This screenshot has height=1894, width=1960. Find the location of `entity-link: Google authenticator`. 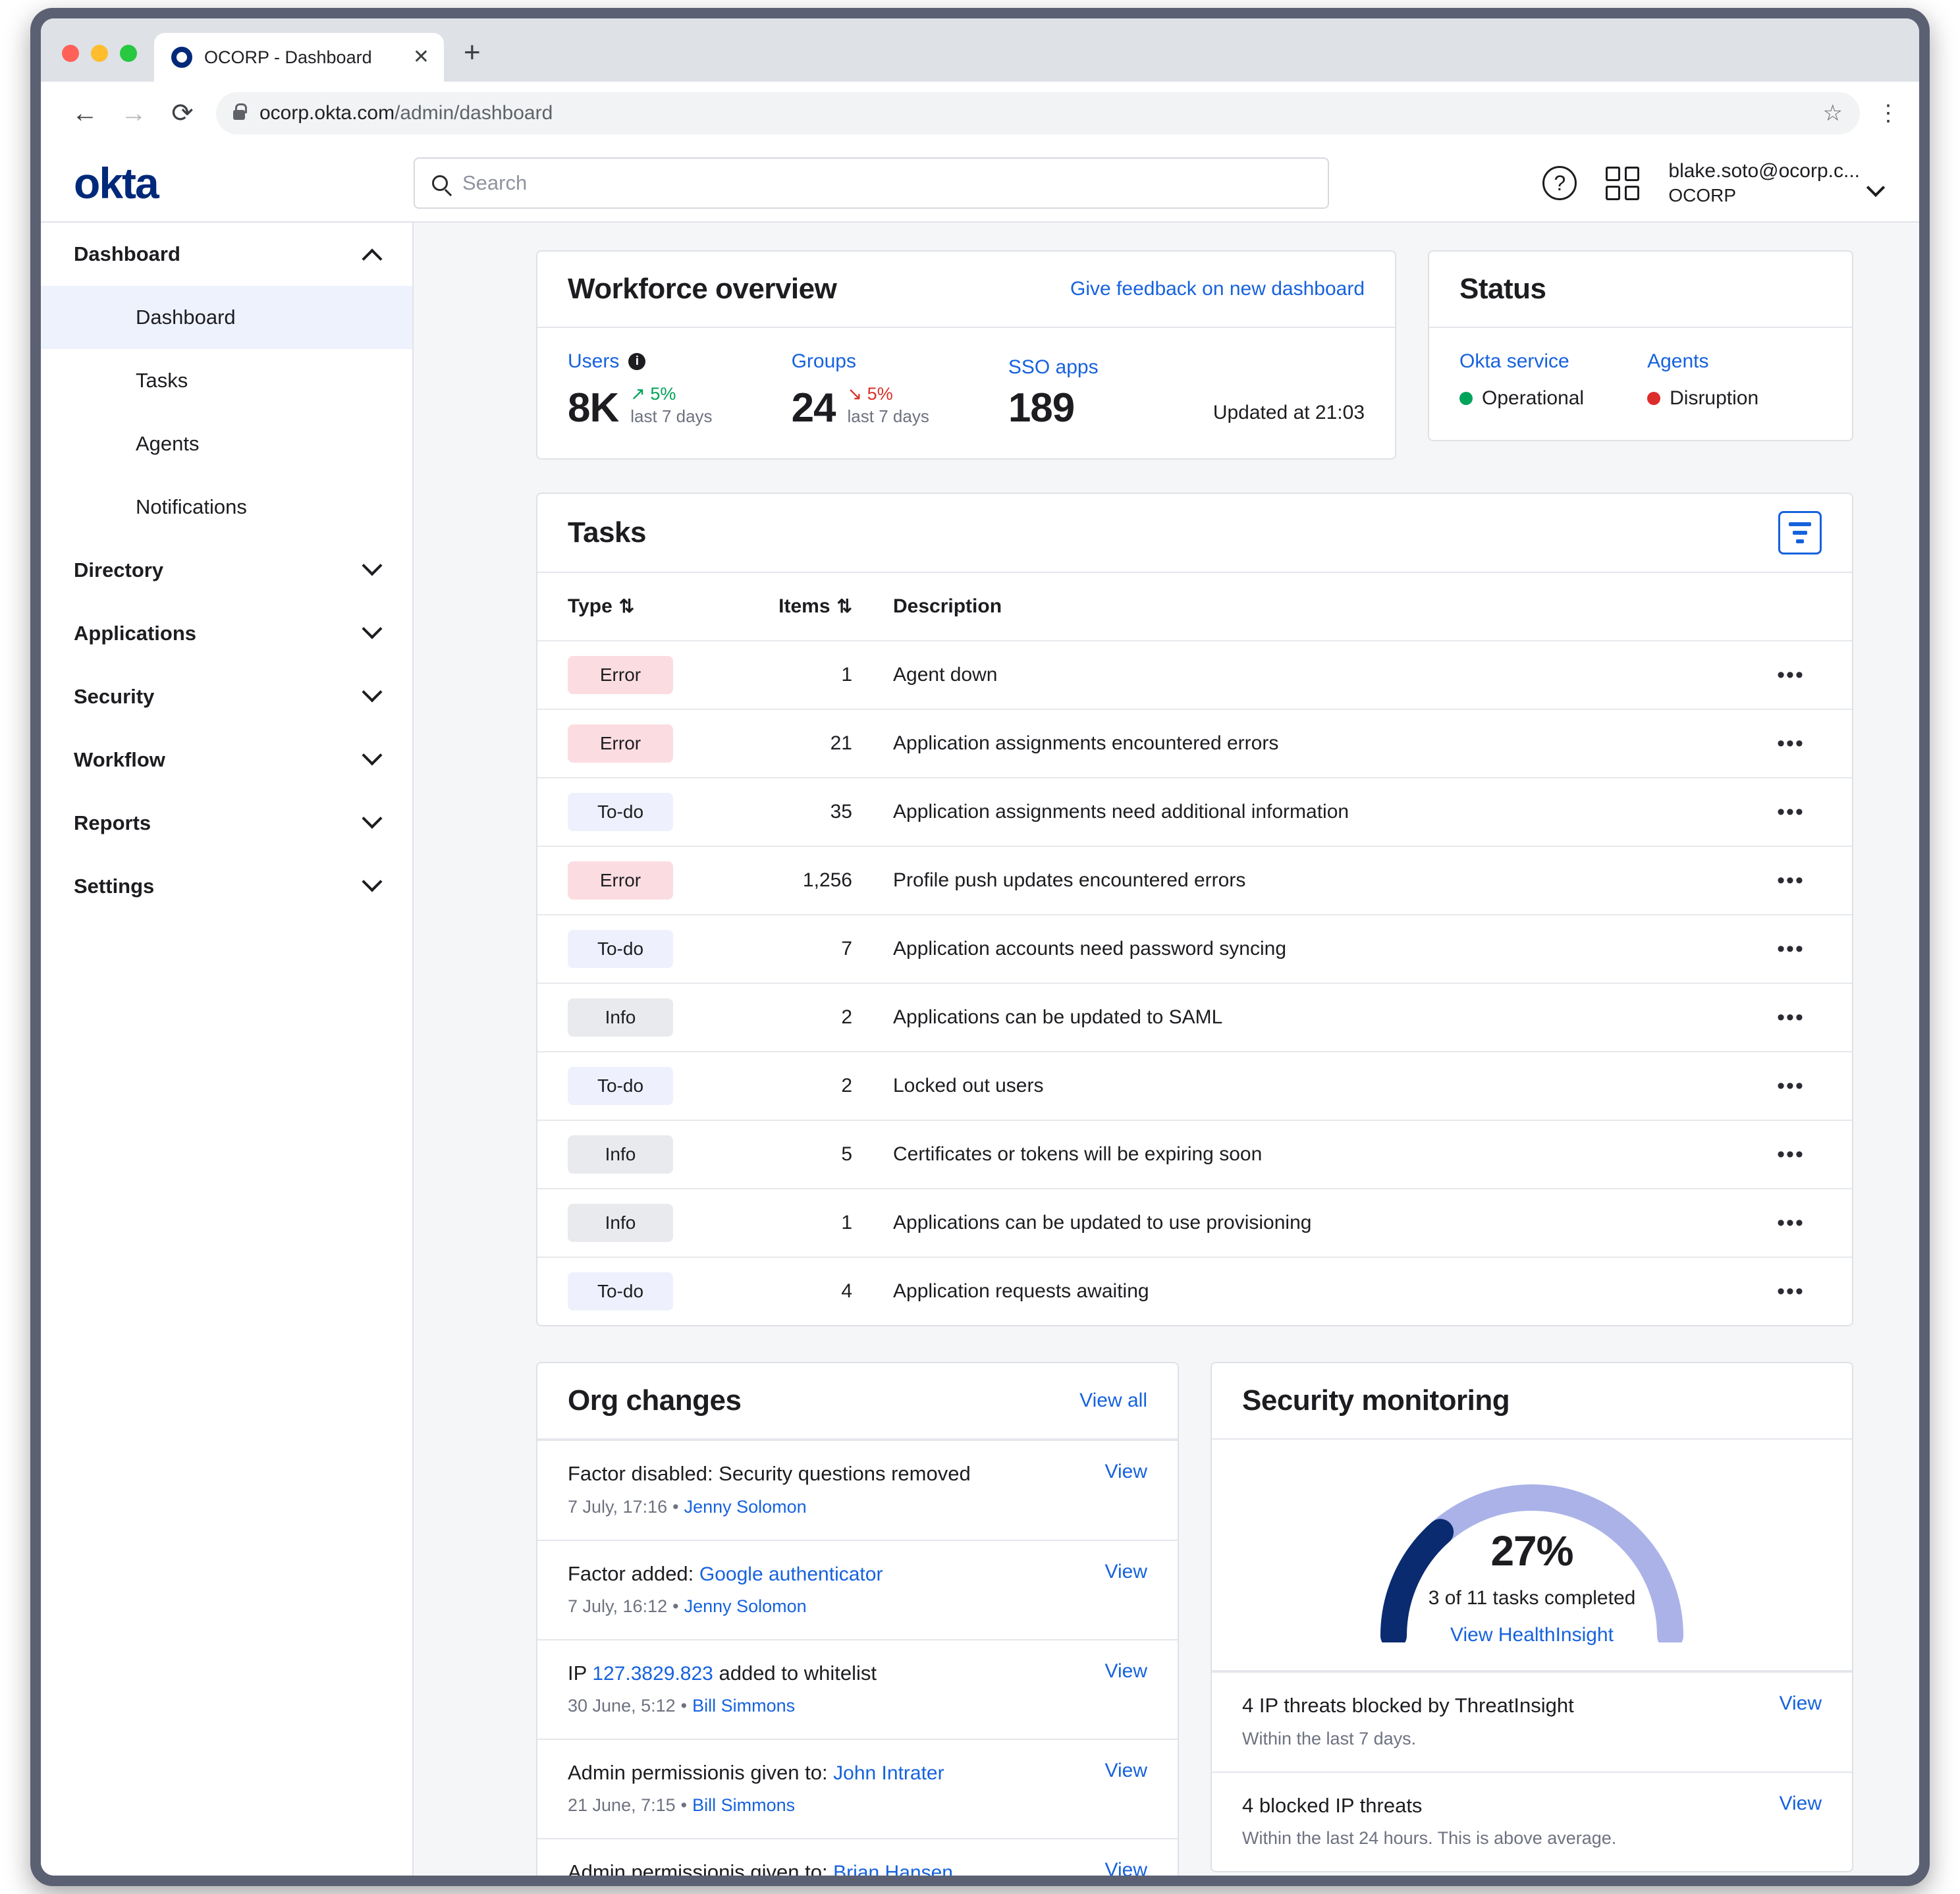

entity-link: Google authenticator is located at coordinates (791, 1574).